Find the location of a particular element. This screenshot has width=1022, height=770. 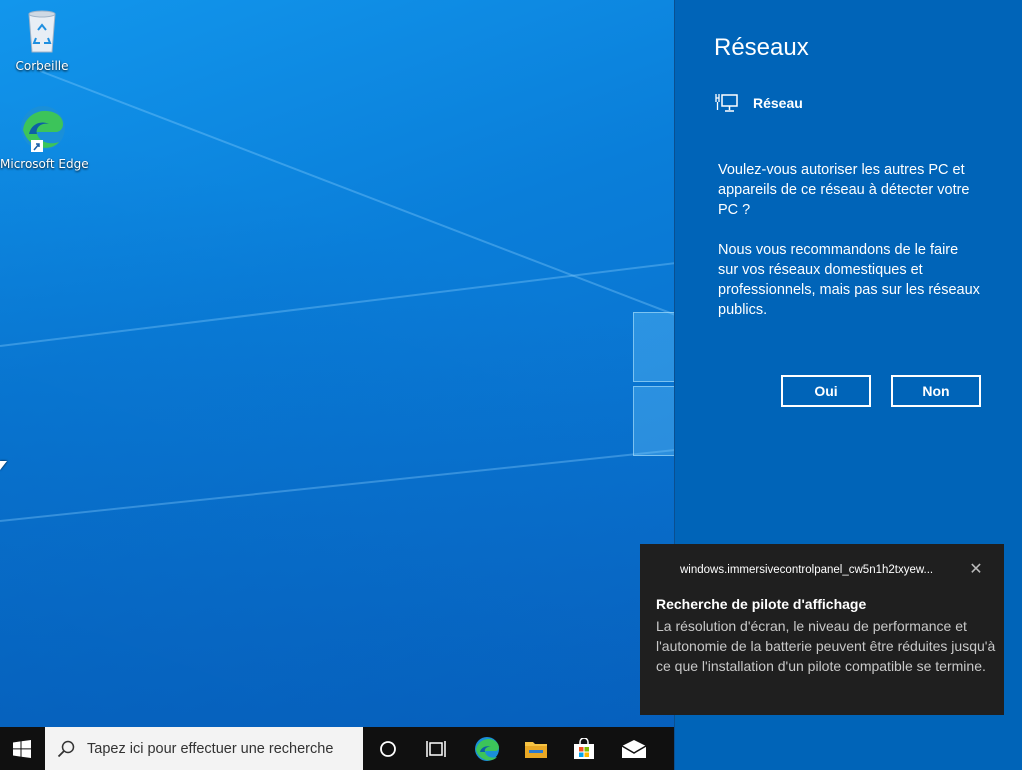

close-icon: ✕ is located at coordinates (976, 569).